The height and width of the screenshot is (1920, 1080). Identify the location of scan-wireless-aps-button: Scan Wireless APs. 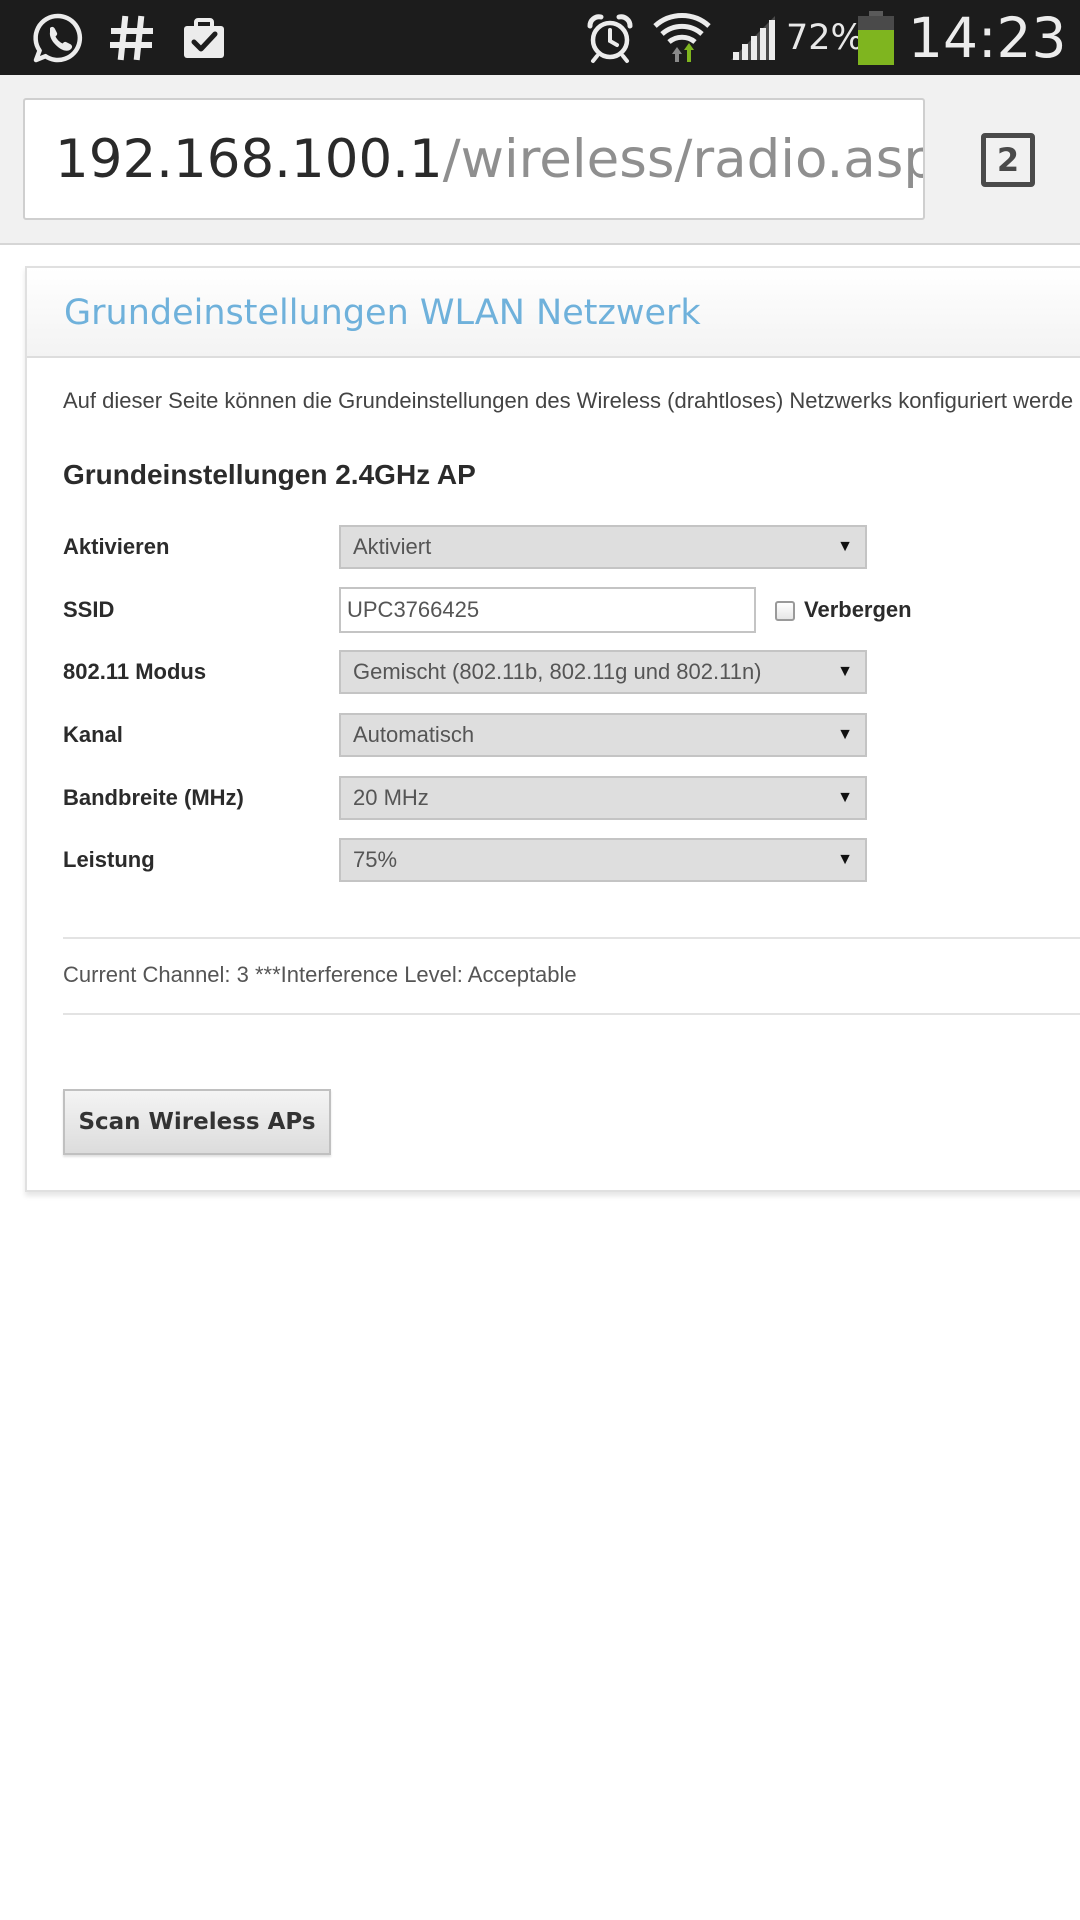
(197, 1122).